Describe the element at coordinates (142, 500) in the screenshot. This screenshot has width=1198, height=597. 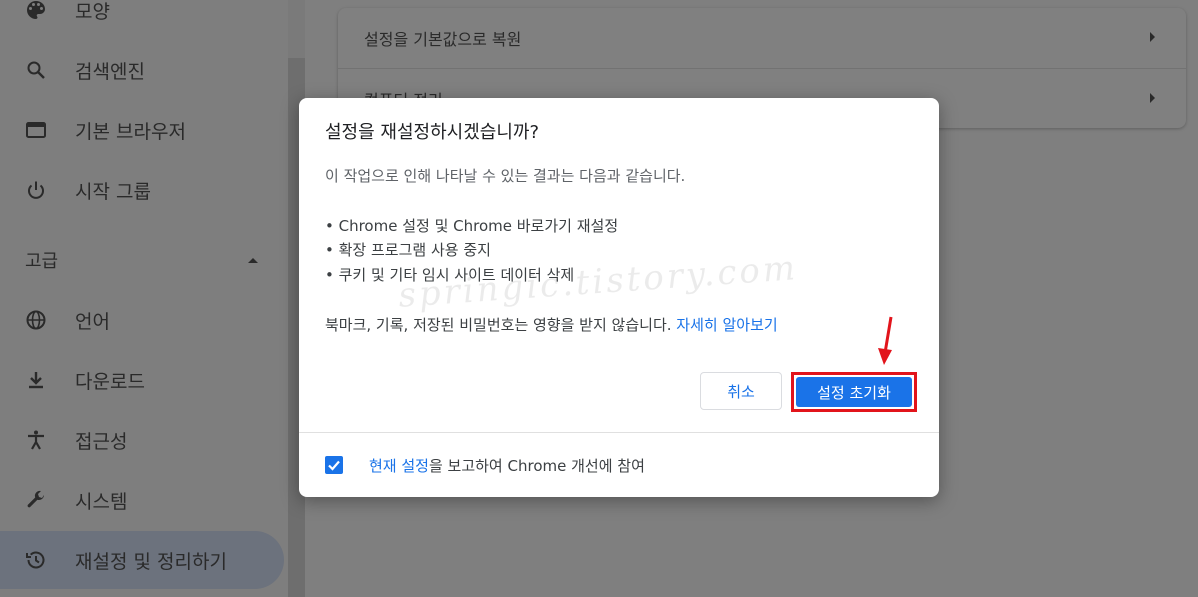
I see `sidebar-item-system: 시스템` at that location.